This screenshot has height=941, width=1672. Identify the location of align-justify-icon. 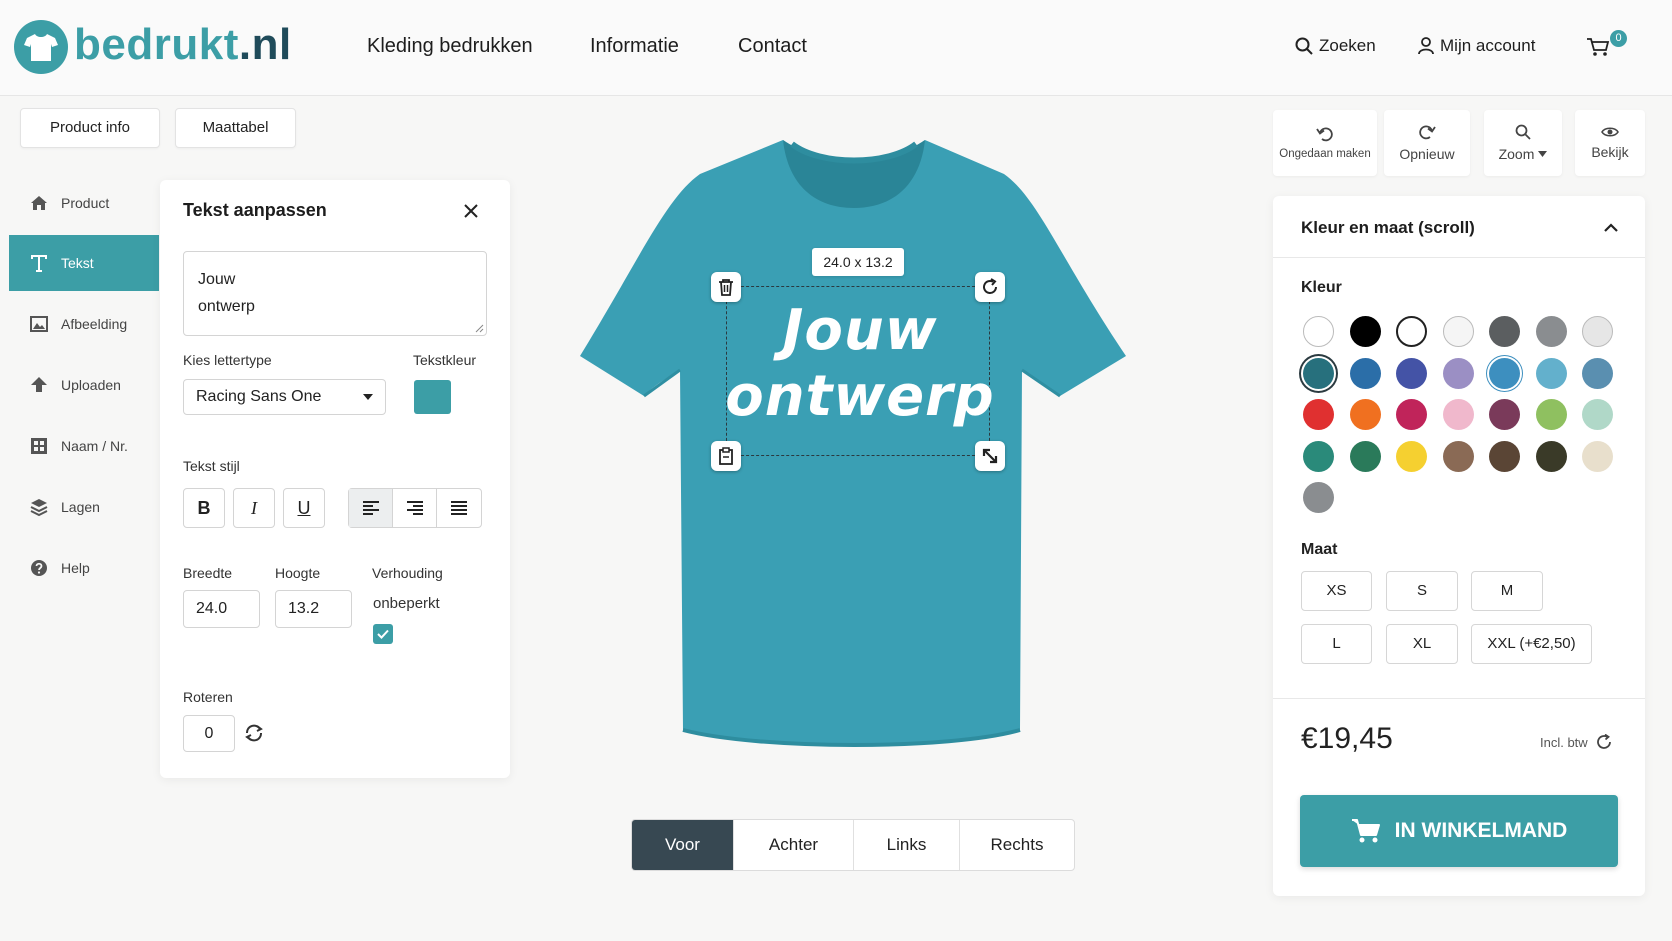
(459, 508).